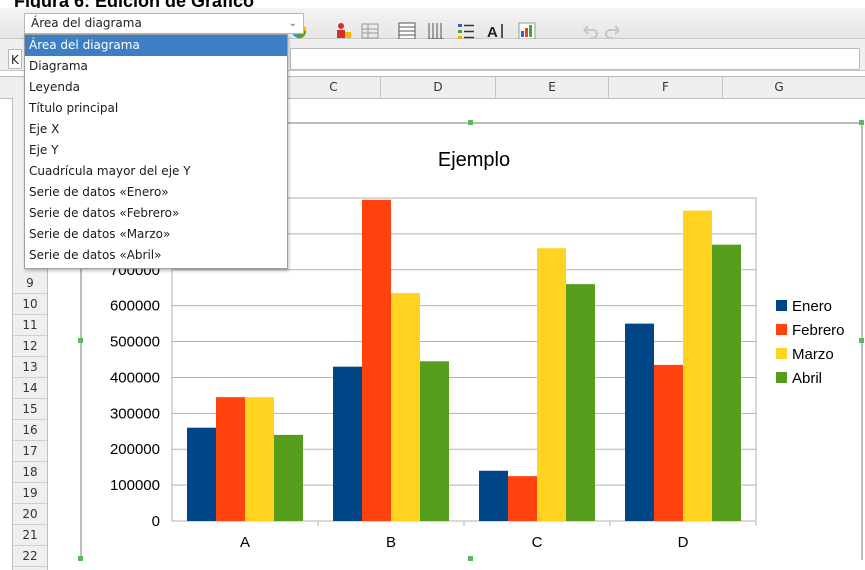 This screenshot has width=865, height=570. What do you see at coordinates (230, 459) in the screenshot?
I see `bar-febrero-a` at bounding box center [230, 459].